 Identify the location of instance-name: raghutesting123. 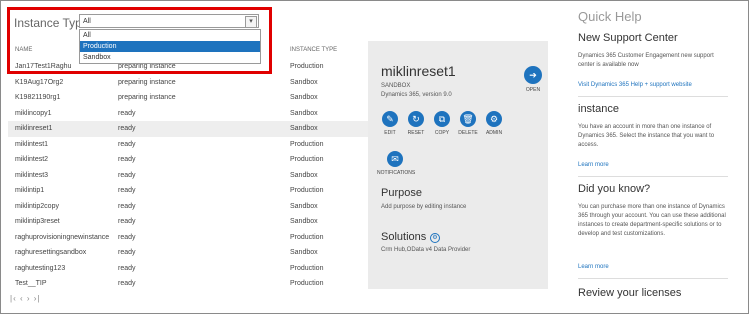
(40, 268).